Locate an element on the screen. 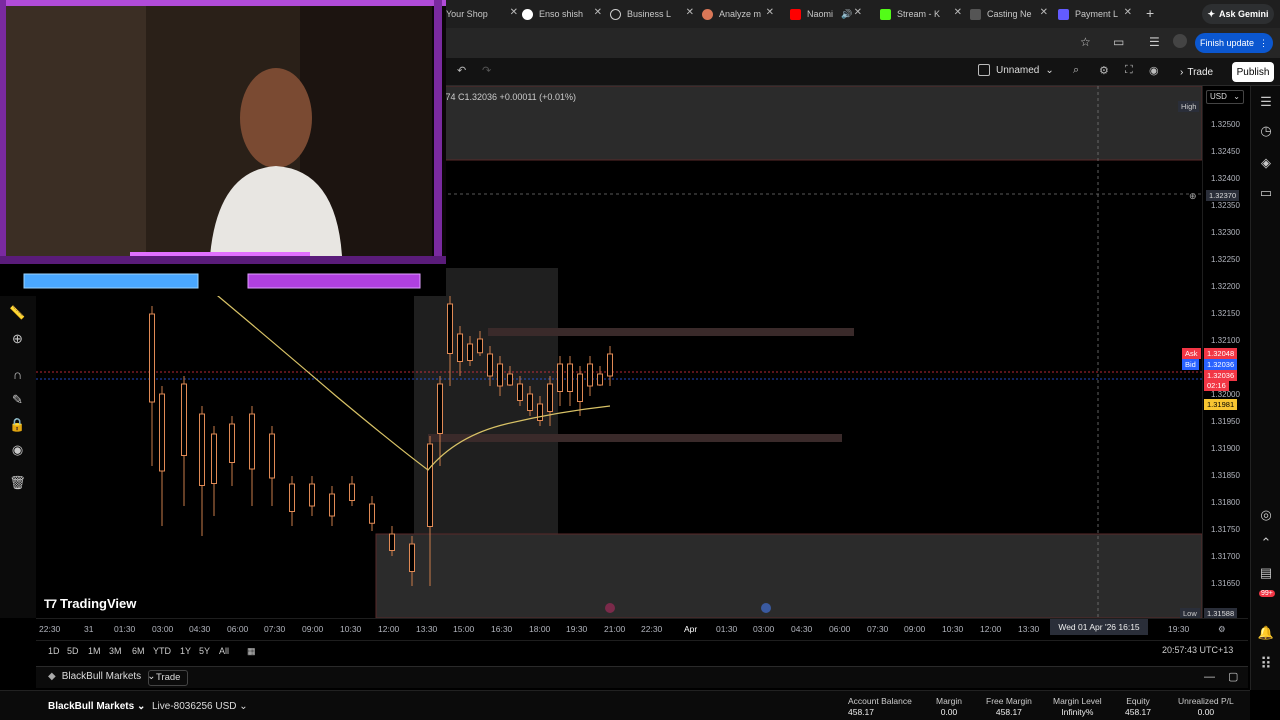 This screenshot has width=1280, height=720. snapshot-camera-icon: ◉ is located at coordinates (1154, 70).